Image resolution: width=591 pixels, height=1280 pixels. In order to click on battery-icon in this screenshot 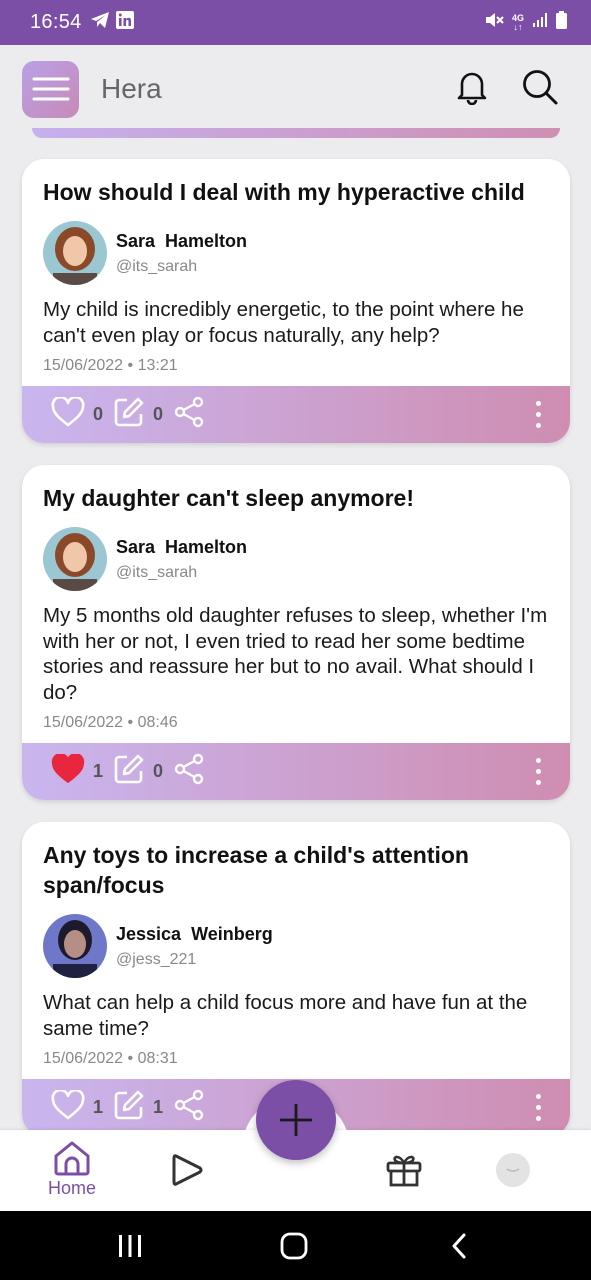, I will do `click(561, 22)`.